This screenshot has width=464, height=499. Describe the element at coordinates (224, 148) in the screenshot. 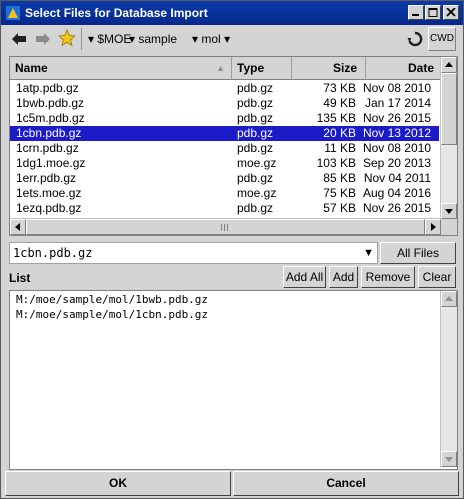

I see `table-row: 1crn.pdb.gz pdb.gz 11 KB Nov 08 2010` at that location.